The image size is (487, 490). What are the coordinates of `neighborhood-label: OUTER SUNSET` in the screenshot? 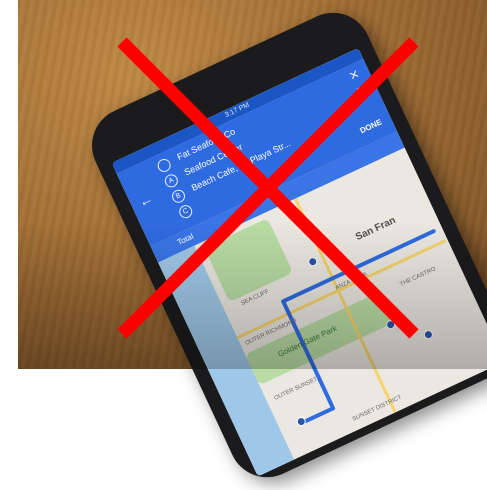 It's located at (296, 389).